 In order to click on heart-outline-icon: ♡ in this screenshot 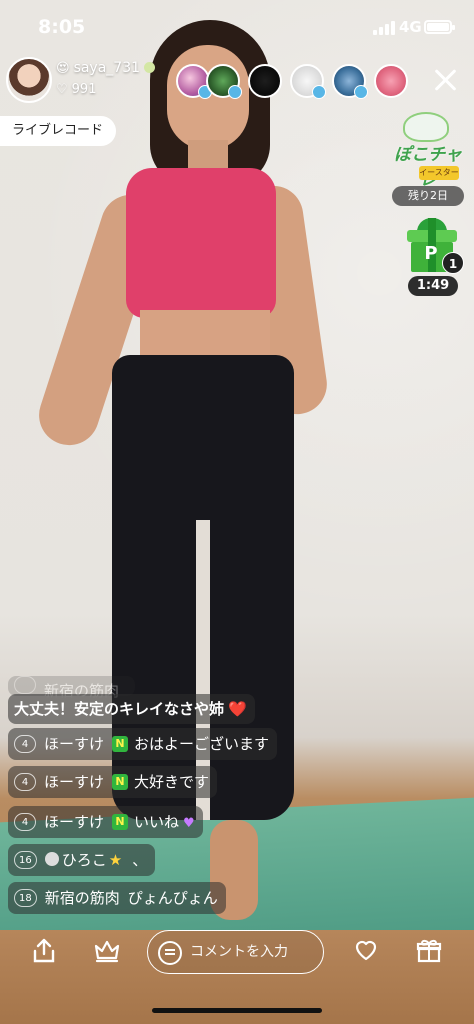, I will do `click(62, 89)`.